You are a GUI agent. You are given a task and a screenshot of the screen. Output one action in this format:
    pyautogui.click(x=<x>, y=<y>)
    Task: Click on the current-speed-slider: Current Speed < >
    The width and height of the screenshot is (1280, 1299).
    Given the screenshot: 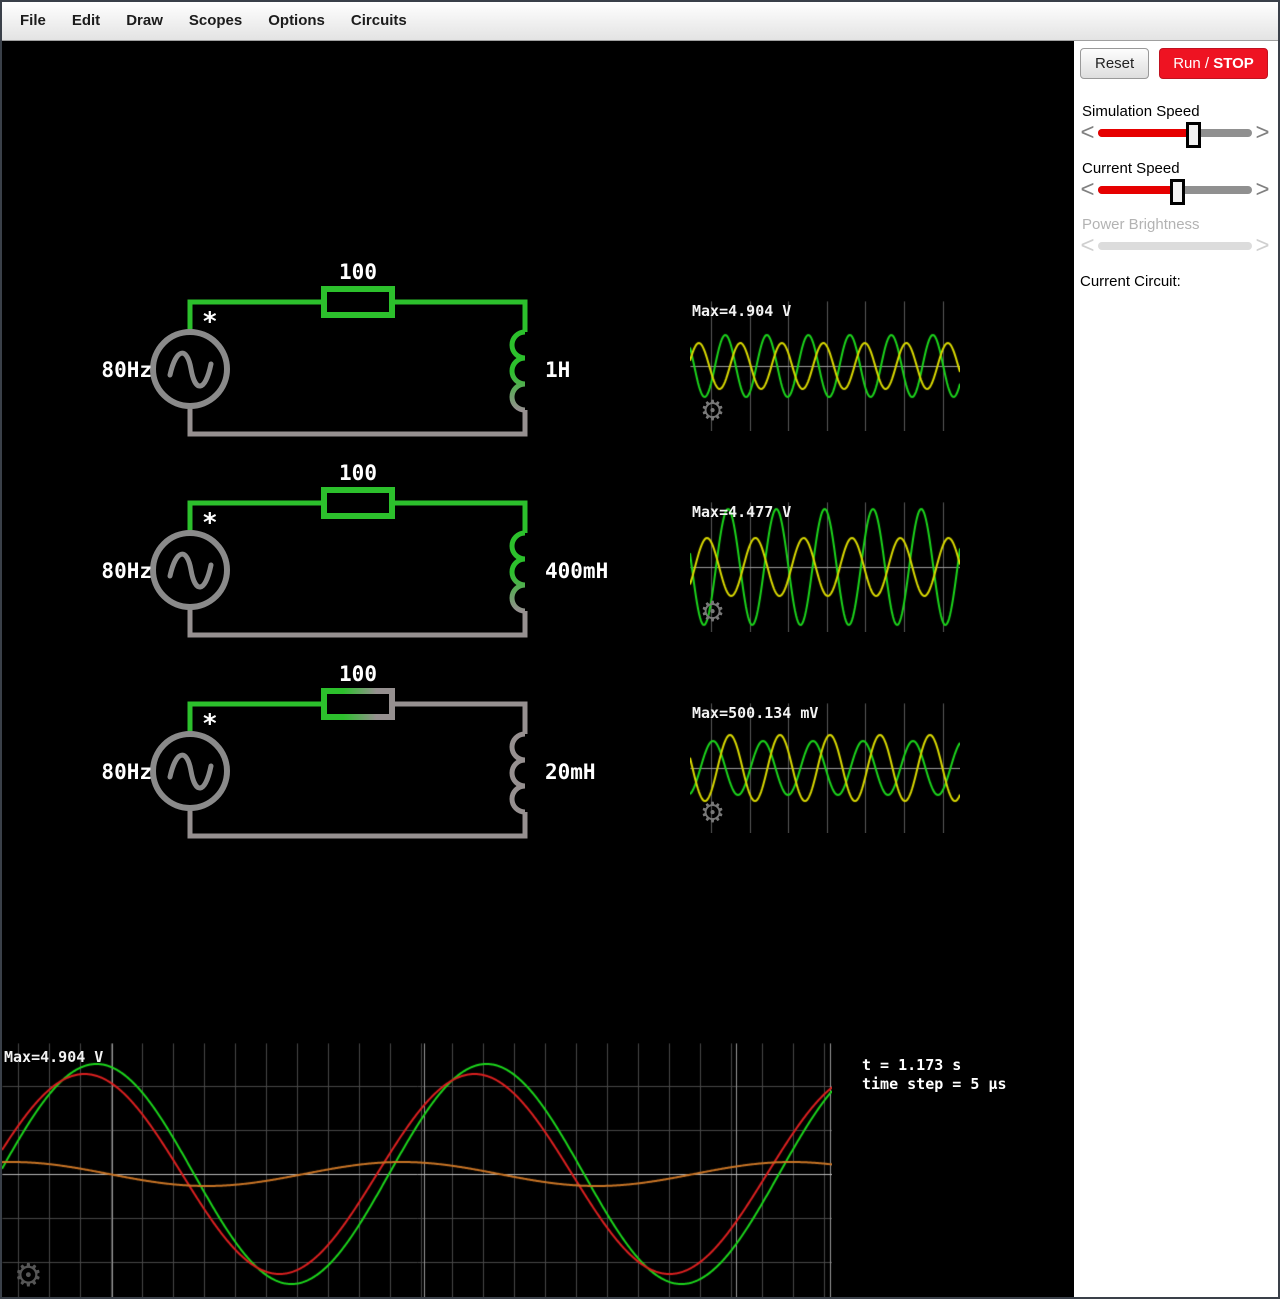 What is the action you would take?
    pyautogui.click(x=1175, y=182)
    